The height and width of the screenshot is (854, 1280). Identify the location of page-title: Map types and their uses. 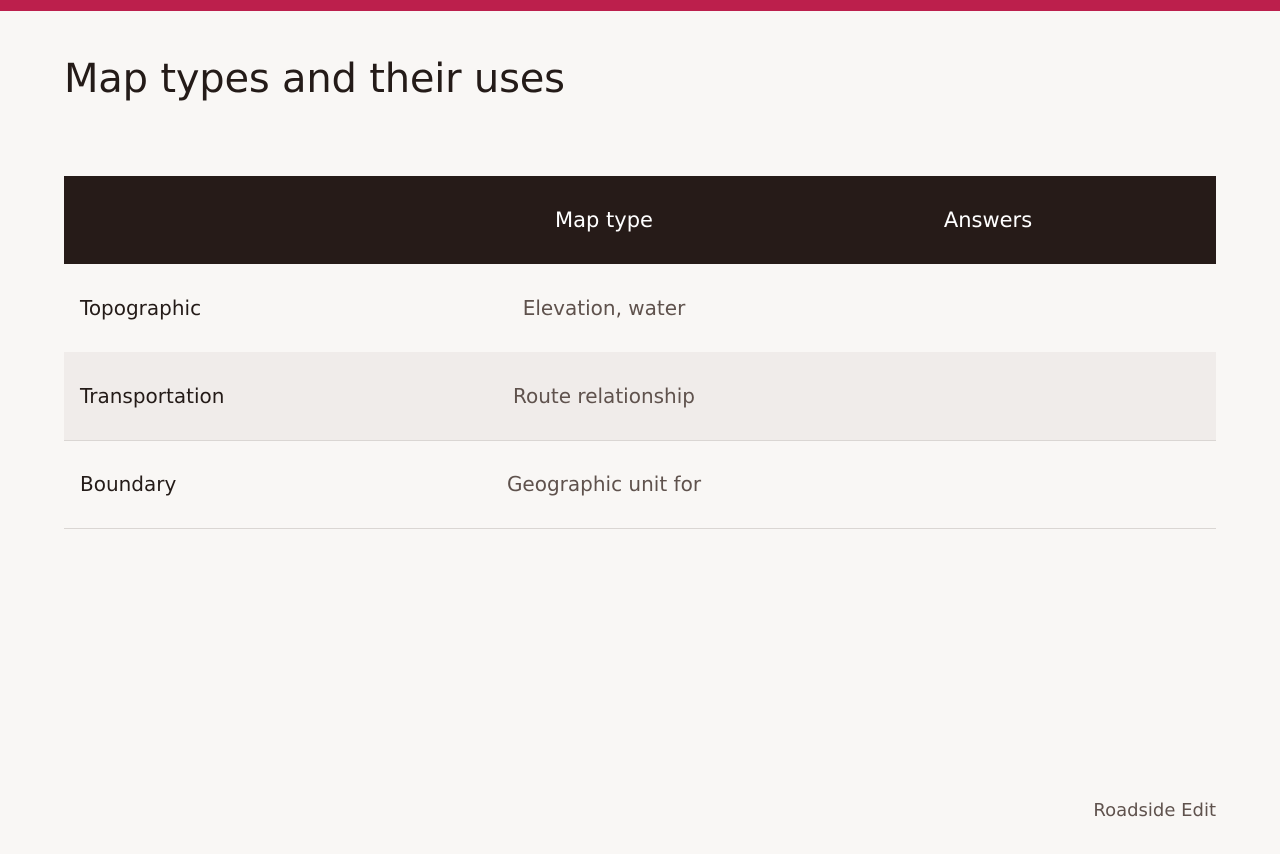
(314, 79).